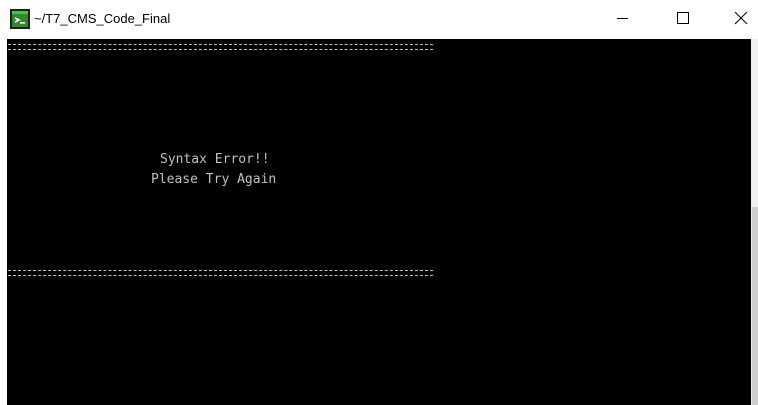 This screenshot has height=405, width=758. Describe the element at coordinates (741, 18) in the screenshot. I see `close-icon` at that location.